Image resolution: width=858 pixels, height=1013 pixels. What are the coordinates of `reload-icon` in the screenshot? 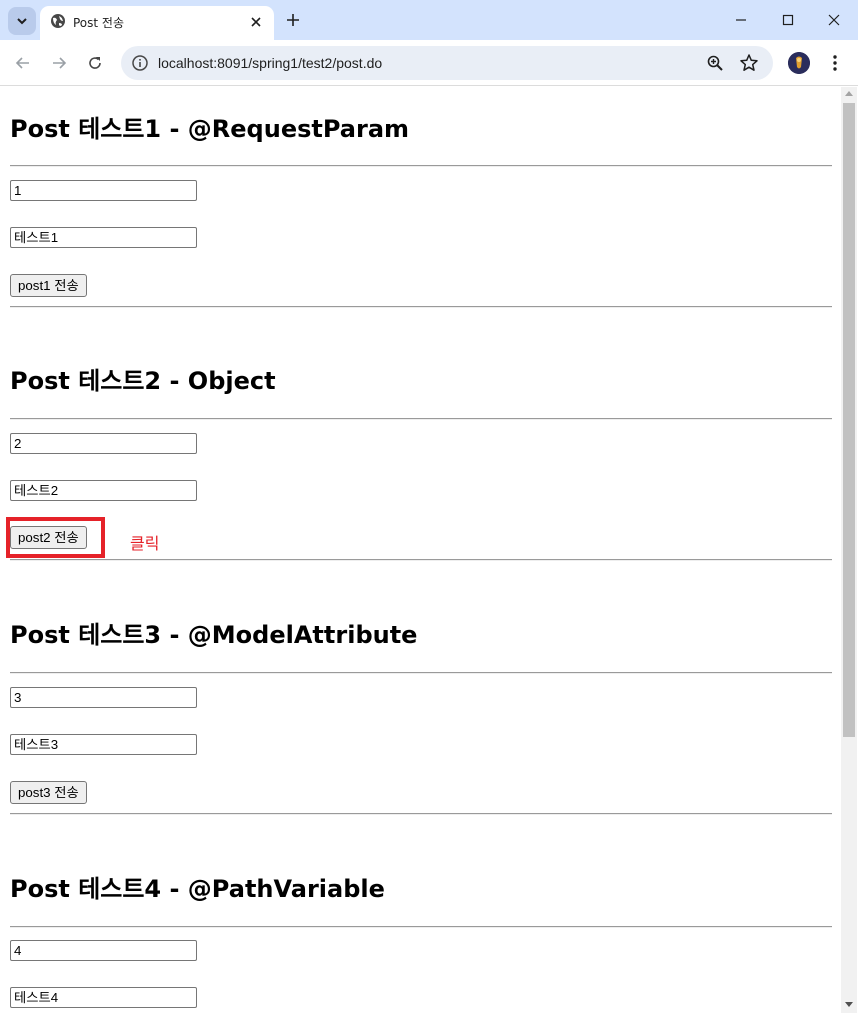 It's located at (95, 63).